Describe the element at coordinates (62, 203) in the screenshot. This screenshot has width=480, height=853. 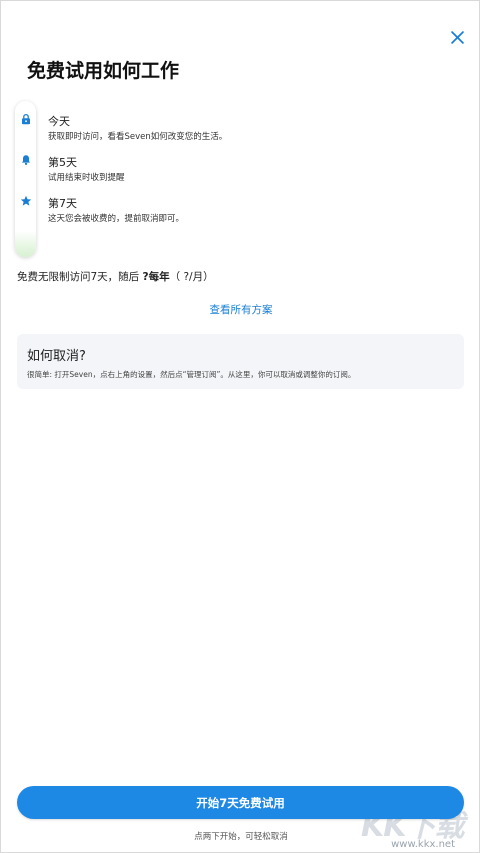
I see `step-day7-title: 第7天` at that location.